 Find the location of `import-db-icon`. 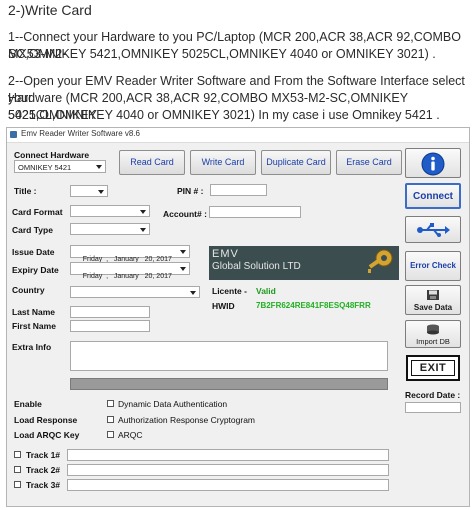

import-db-icon is located at coordinates (433, 329).